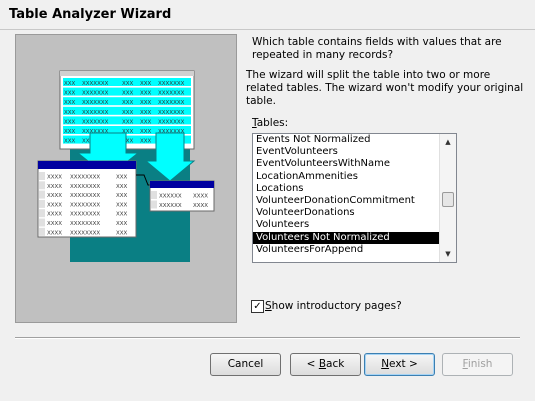 The height and width of the screenshot is (401, 535). I want to click on table-list-item: Volunteers, so click(346, 225).